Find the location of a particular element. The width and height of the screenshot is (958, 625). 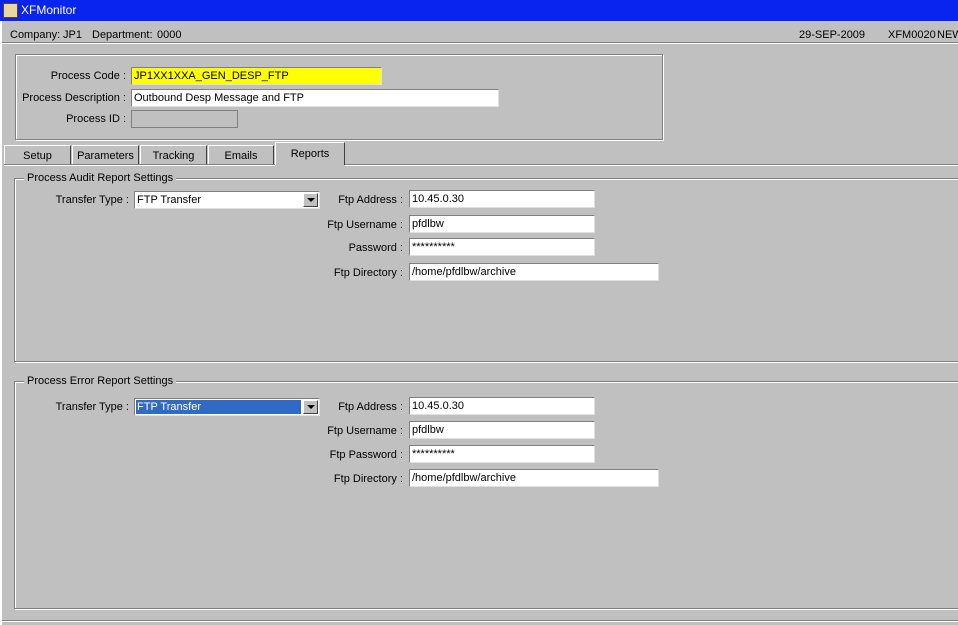

process-code-label: Process Code : is located at coordinates (88, 76).